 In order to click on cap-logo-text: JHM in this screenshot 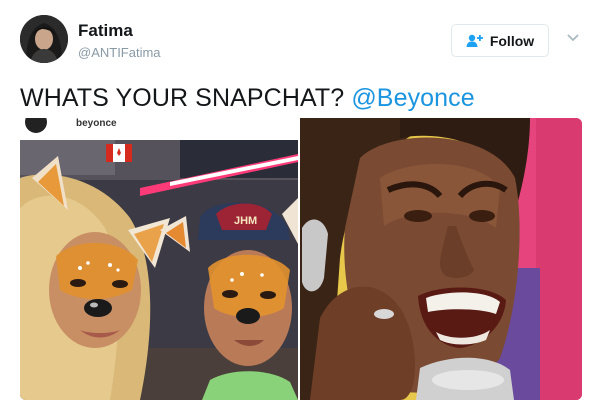, I will do `click(245, 221)`.